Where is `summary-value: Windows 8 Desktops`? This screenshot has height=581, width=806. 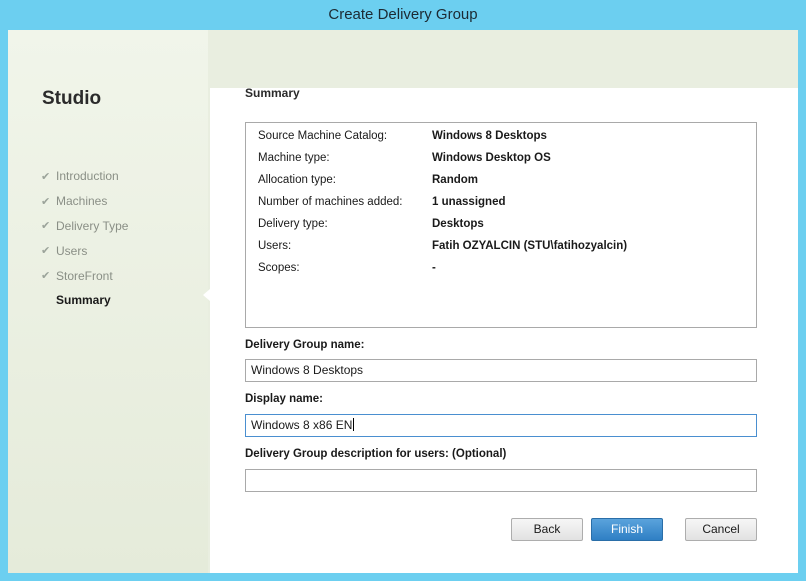 summary-value: Windows 8 Desktops is located at coordinates (489, 136).